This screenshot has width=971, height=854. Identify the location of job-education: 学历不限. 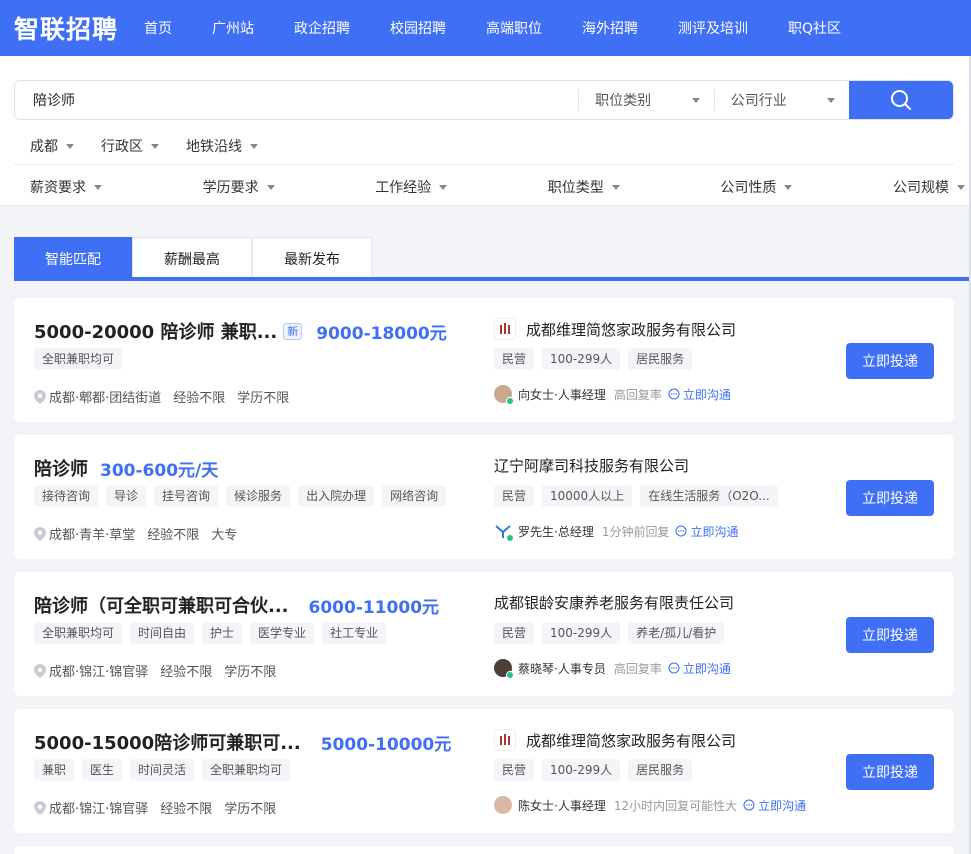
(263, 398).